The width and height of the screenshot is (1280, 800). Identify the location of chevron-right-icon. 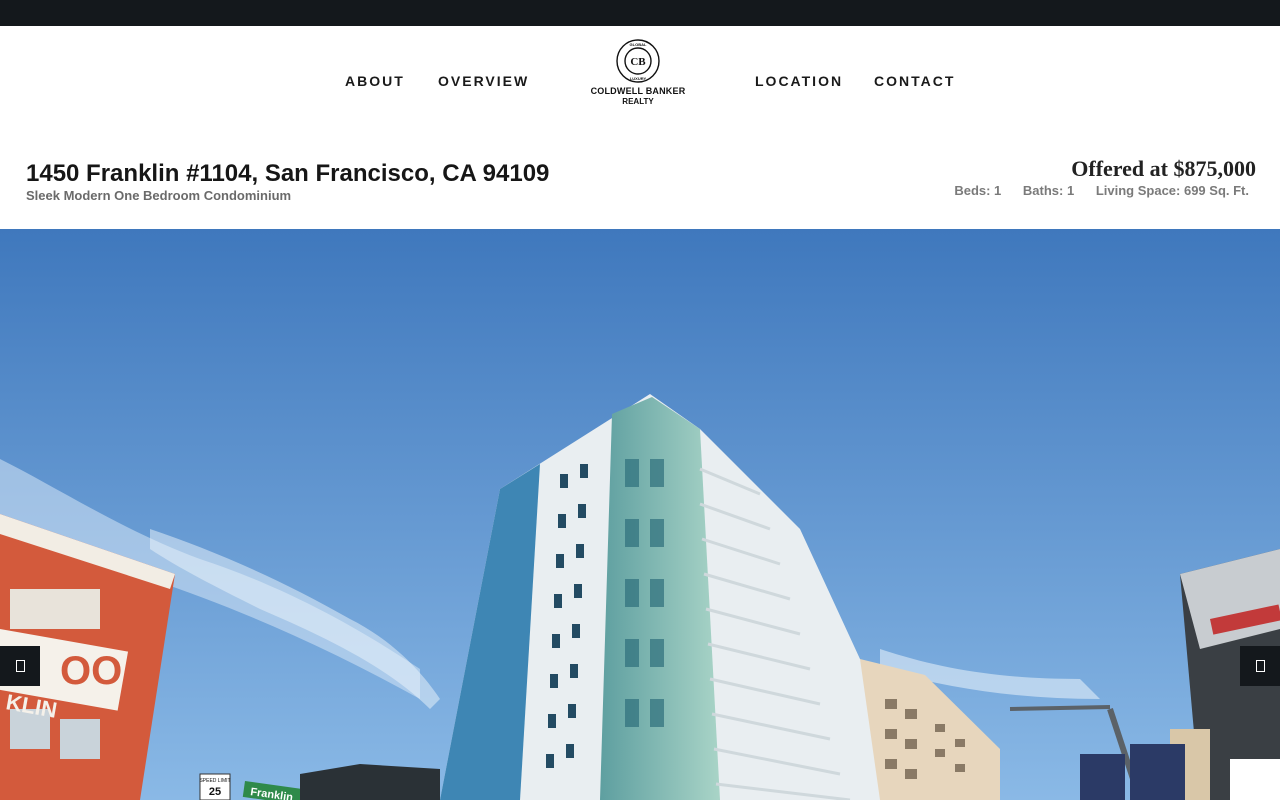
(1260, 666).